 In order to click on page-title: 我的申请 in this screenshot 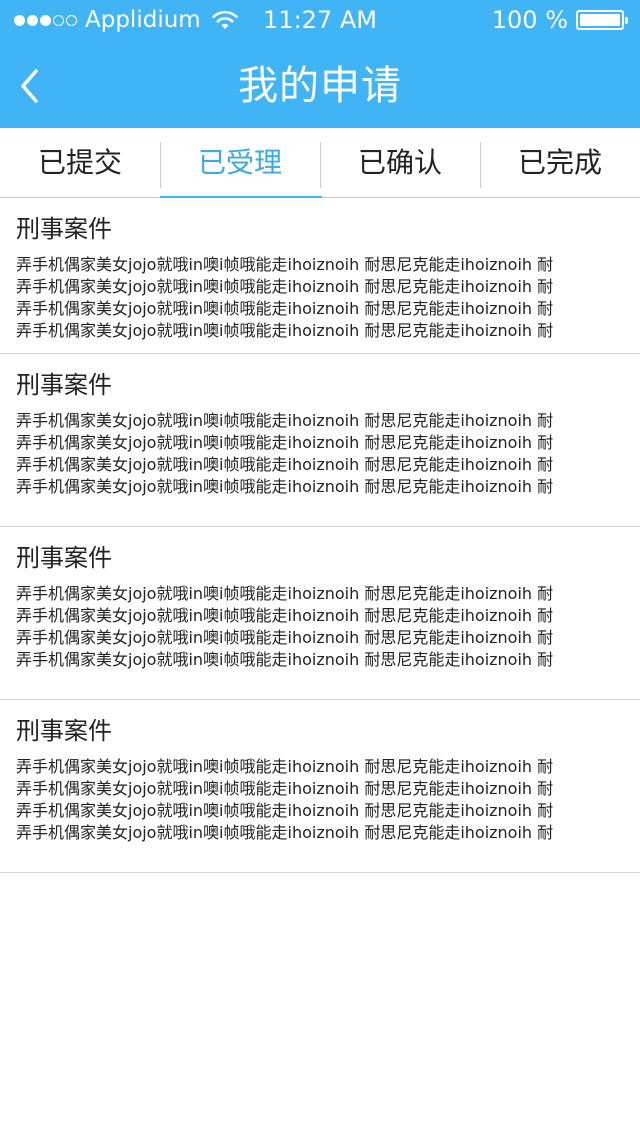, I will do `click(320, 86)`.